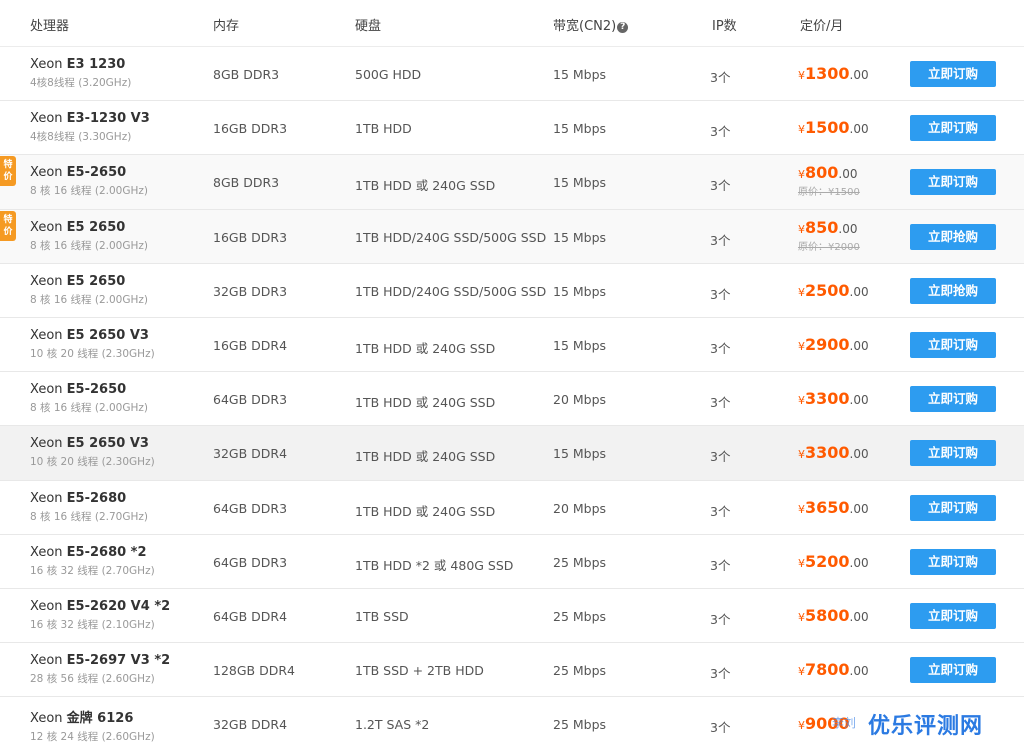  What do you see at coordinates (96, 390) in the screenshot?
I see `cpu-model: E5-2650` at bounding box center [96, 390].